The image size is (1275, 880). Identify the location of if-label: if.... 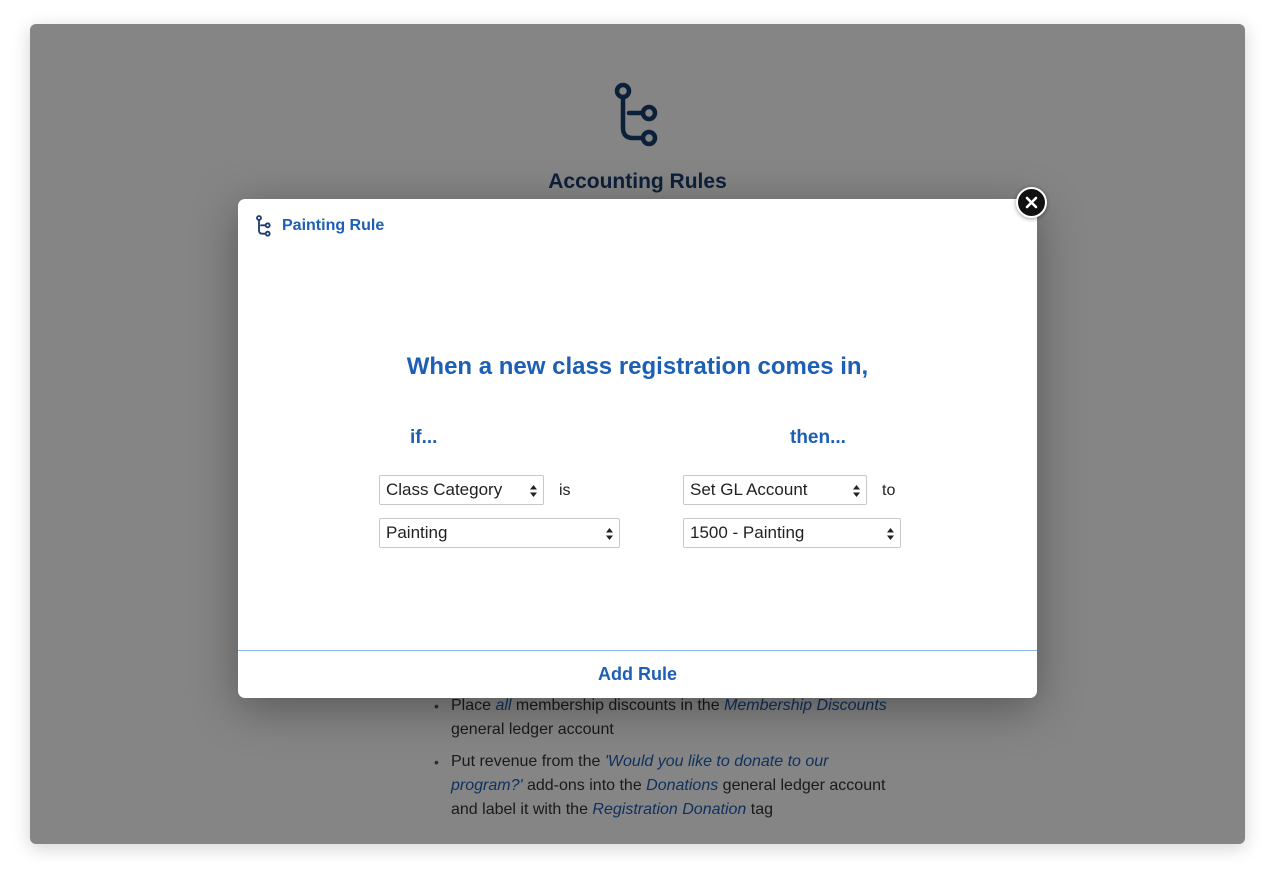
(424, 437).